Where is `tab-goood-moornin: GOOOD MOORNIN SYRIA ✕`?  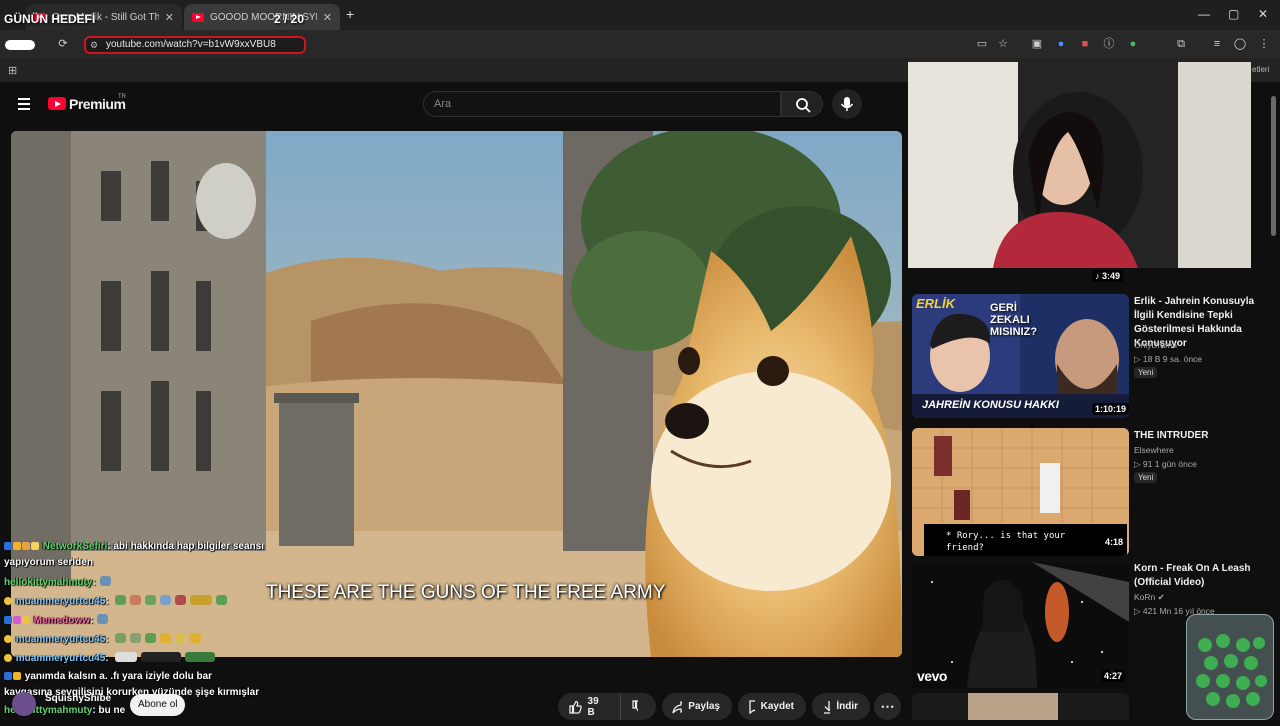 tab-goood-moornin: GOOOD MOORNIN SYRIA ✕ is located at coordinates (262, 17).